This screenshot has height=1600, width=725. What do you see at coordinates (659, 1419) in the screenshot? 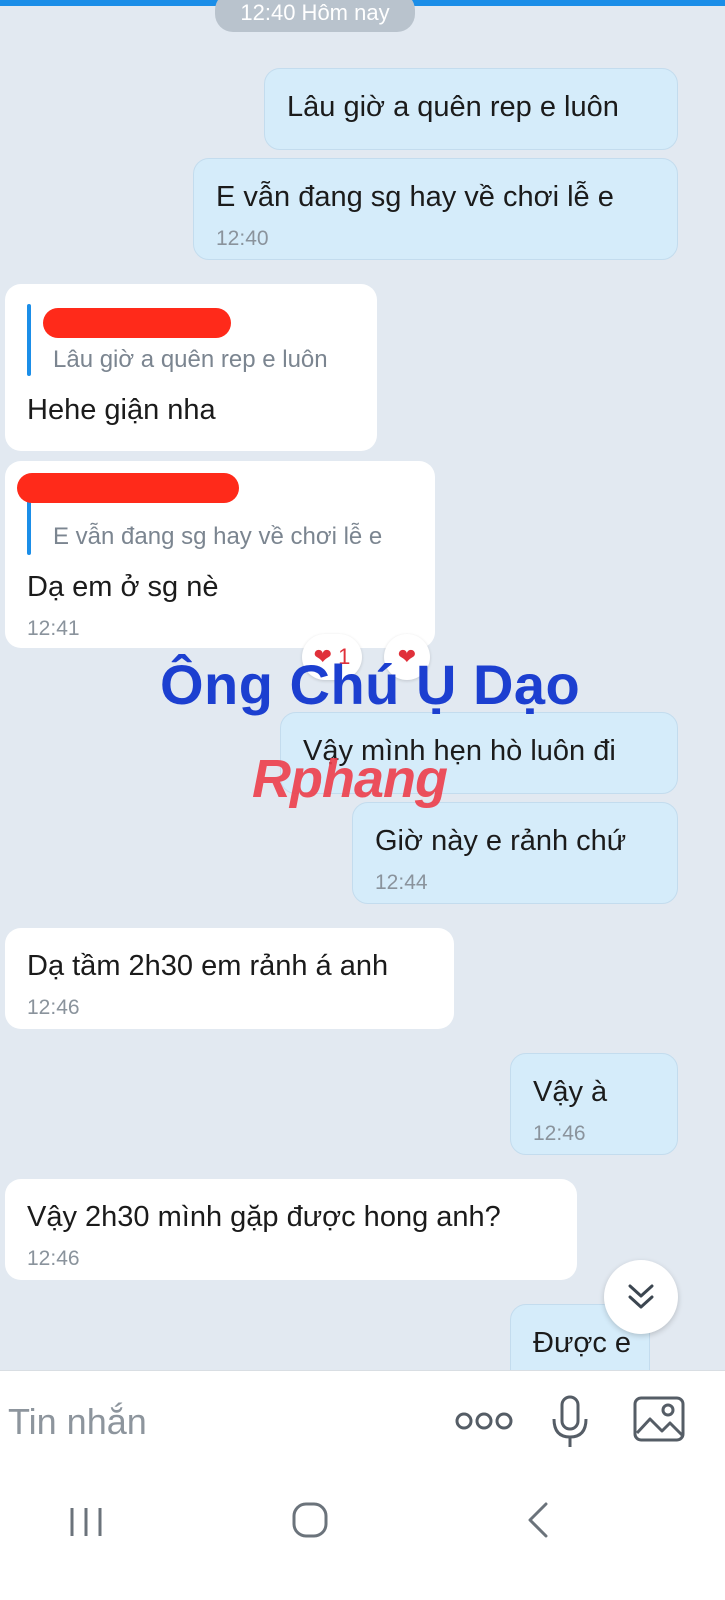
I see `image-icon` at bounding box center [659, 1419].